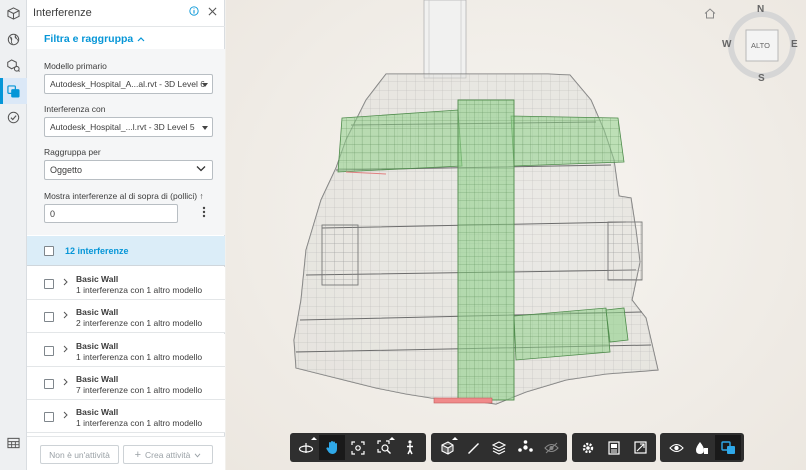 Image resolution: width=806 pixels, height=470 pixels. What do you see at coordinates (139, 323) in the screenshot?
I see `row-subtitle: 2 interferenze con 1 altro modello` at bounding box center [139, 323].